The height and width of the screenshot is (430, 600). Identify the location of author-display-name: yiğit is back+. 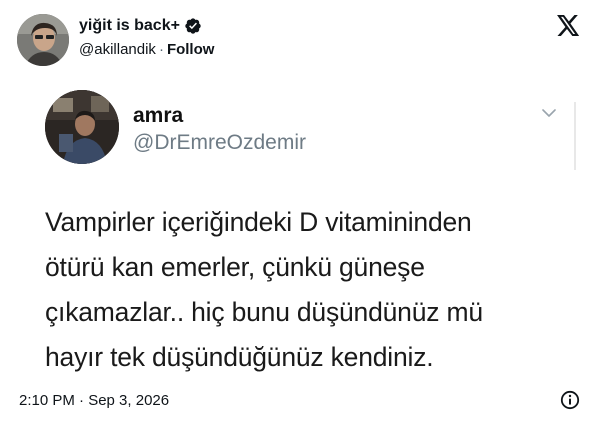
(129, 25).